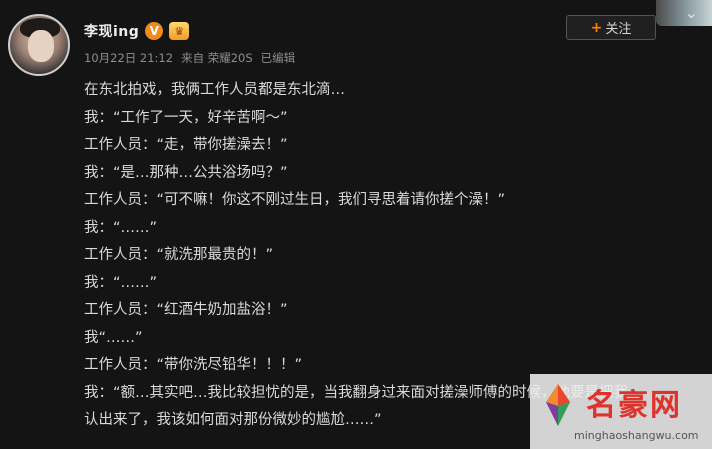  Describe the element at coordinates (113, 337) in the screenshot. I see `post-line: 我“……”` at that location.